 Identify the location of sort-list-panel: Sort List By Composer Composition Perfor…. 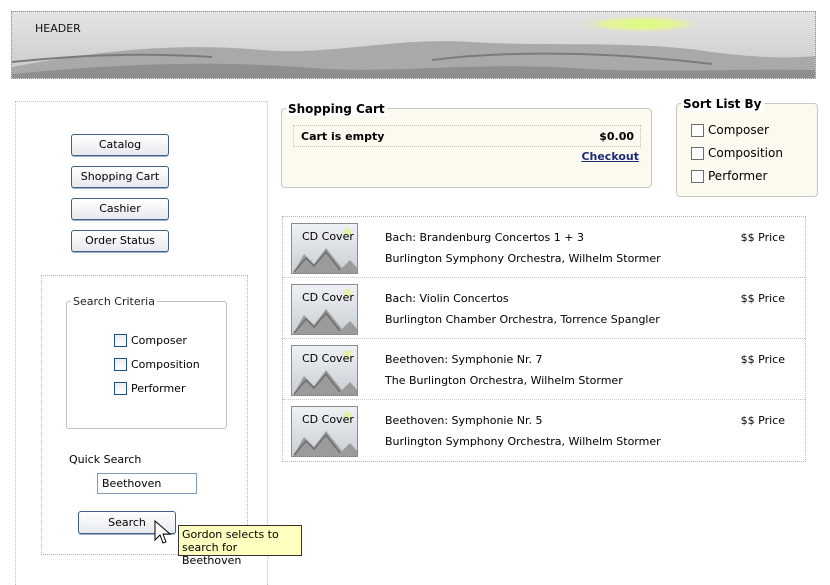
(747, 147).